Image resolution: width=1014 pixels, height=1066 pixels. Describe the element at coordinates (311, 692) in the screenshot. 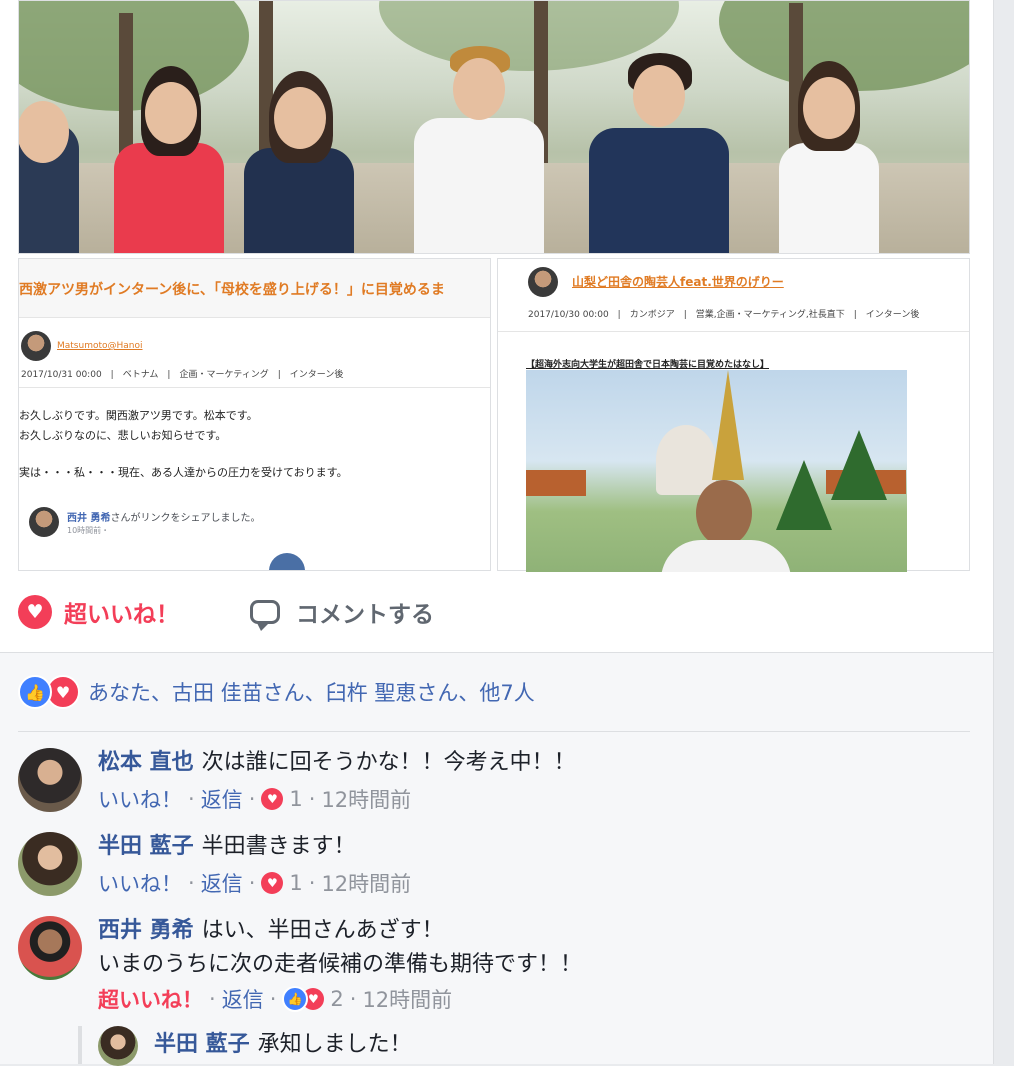

I see `reactions-summary-text: あなた、古田 佳苗さん、臼杵 聖恵さん、他7人` at that location.